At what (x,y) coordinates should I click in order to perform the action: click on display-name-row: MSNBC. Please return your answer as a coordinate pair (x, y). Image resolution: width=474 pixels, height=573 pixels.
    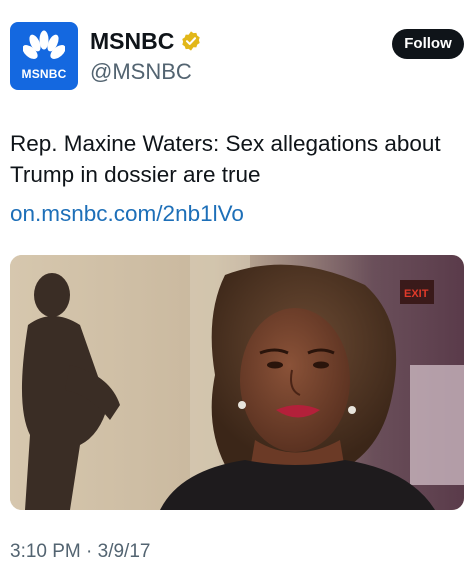
    Looking at the image, I should click on (146, 41).